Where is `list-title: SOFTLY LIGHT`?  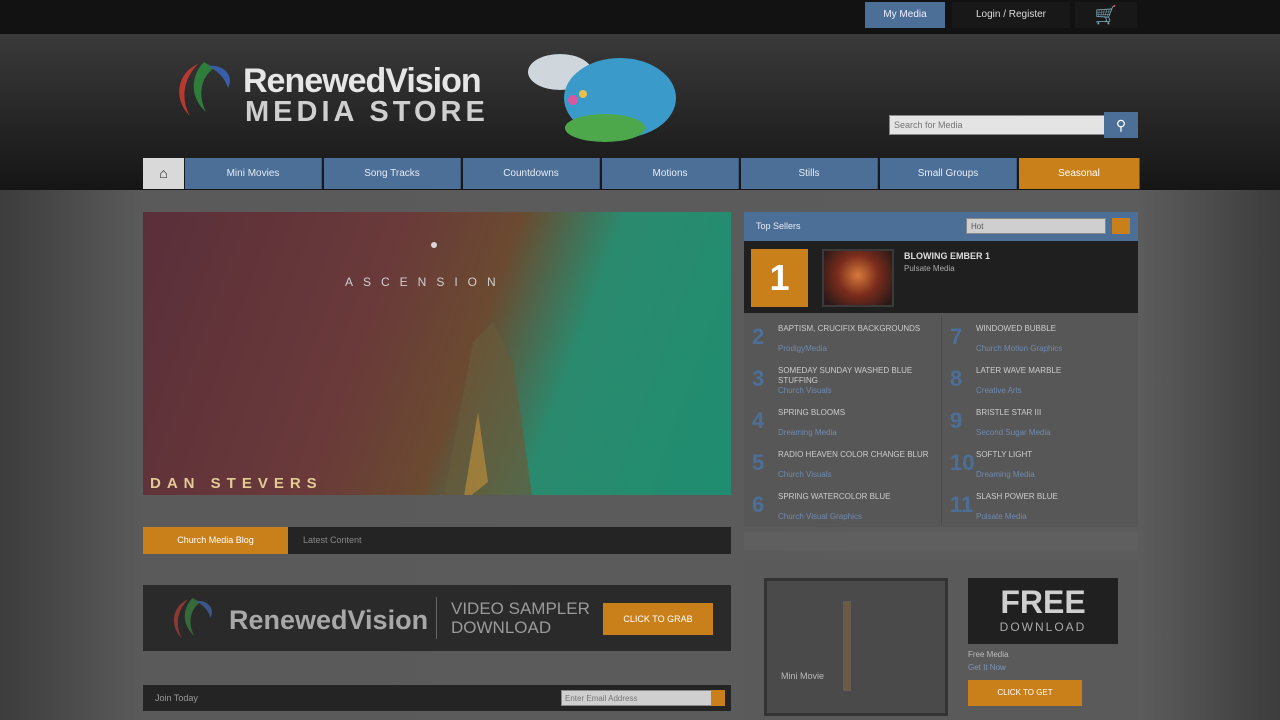
list-title: SOFTLY LIGHT is located at coordinates (1056, 455).